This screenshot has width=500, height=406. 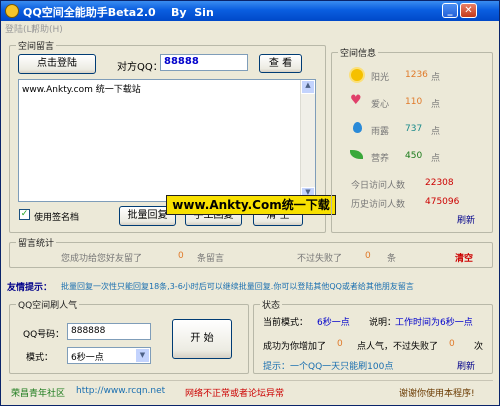 What do you see at coordinates (356, 100) in the screenshot?
I see `heart-icon: ♥` at bounding box center [356, 100].